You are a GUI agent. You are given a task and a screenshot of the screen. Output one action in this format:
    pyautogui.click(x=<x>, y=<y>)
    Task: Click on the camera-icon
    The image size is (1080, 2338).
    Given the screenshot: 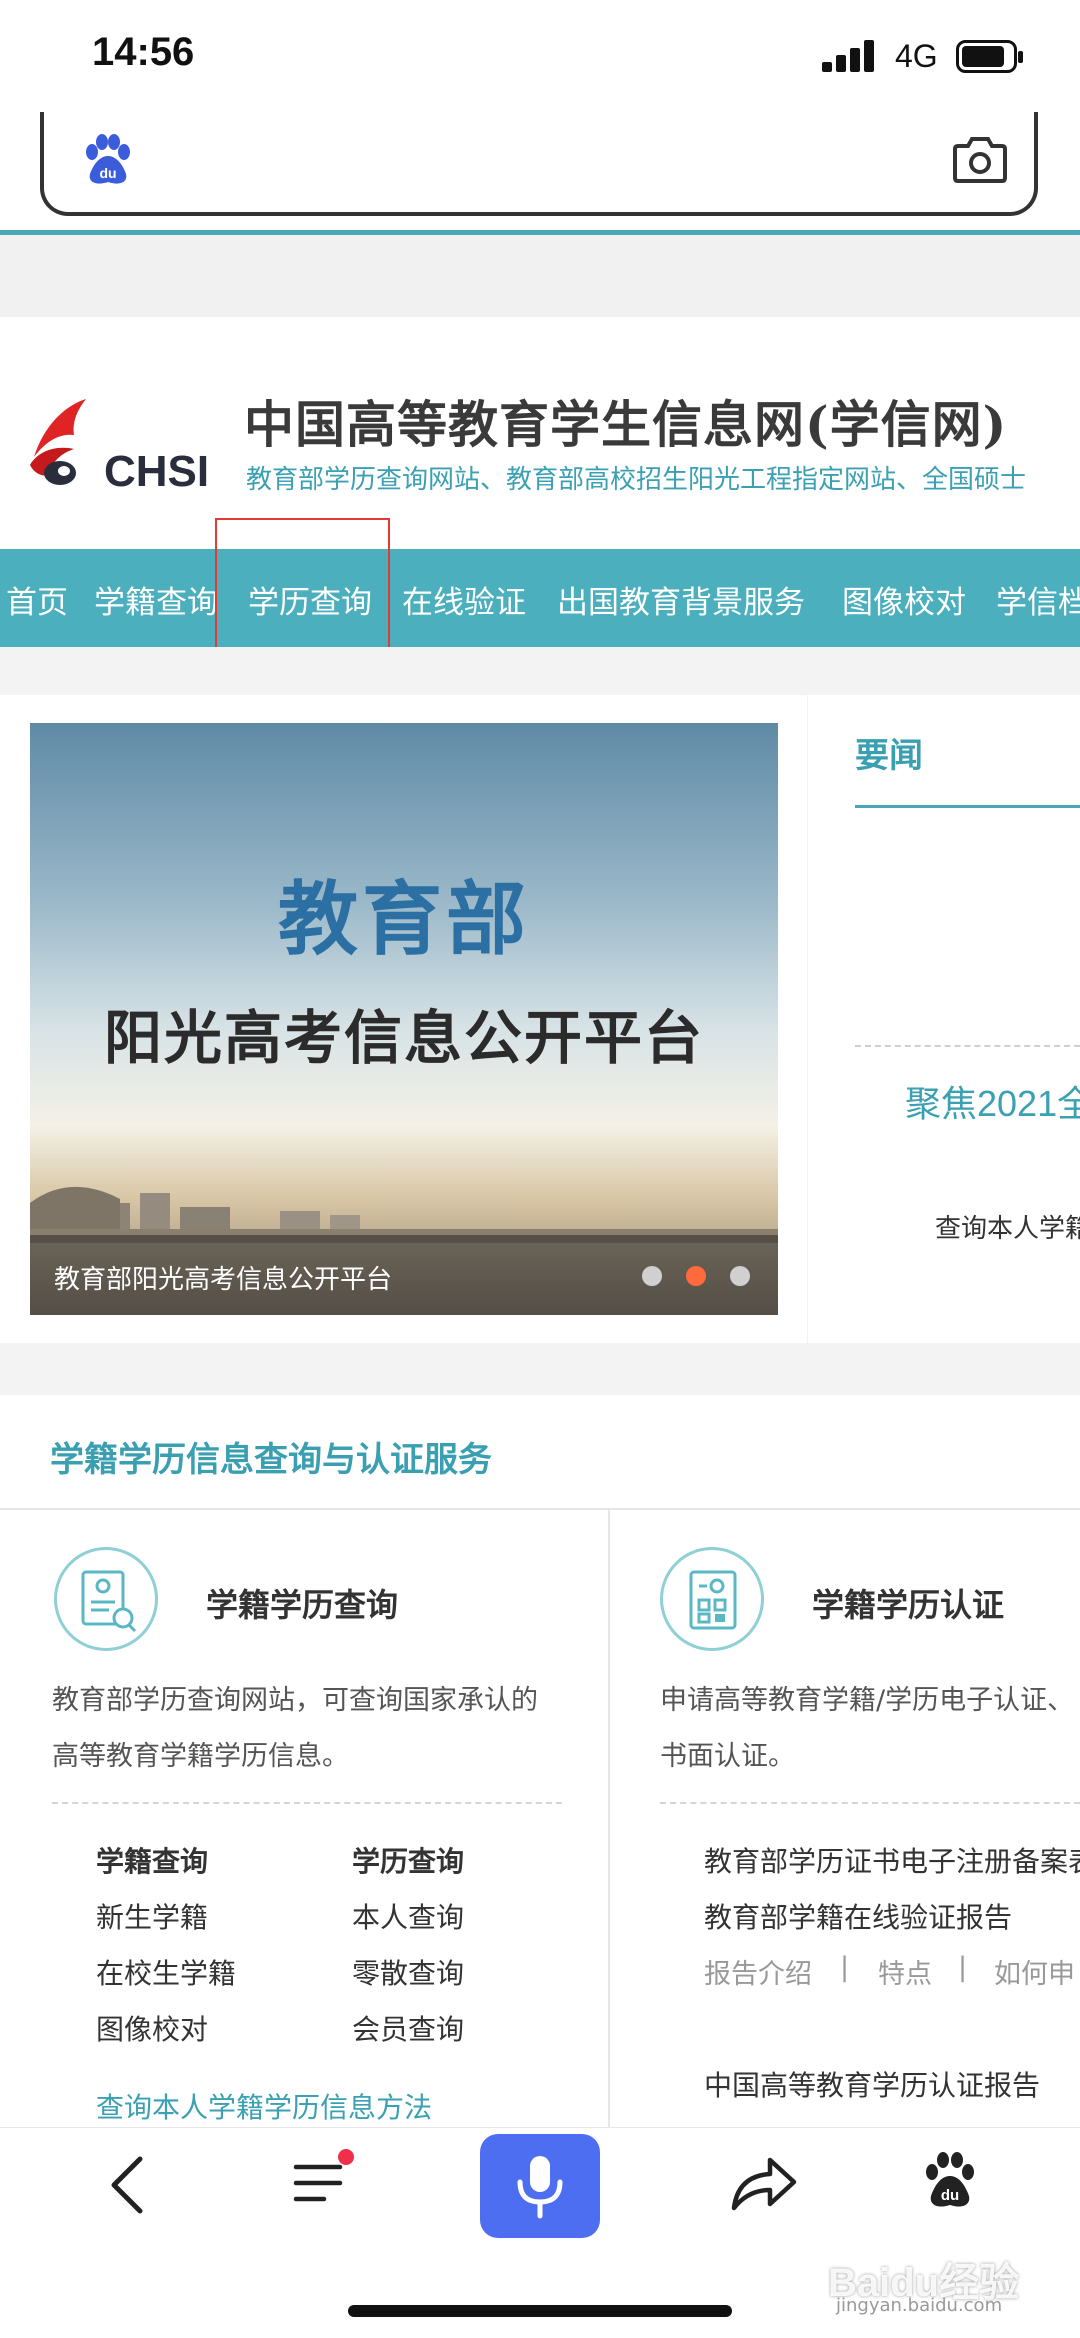 What is the action you would take?
    pyautogui.click(x=980, y=159)
    